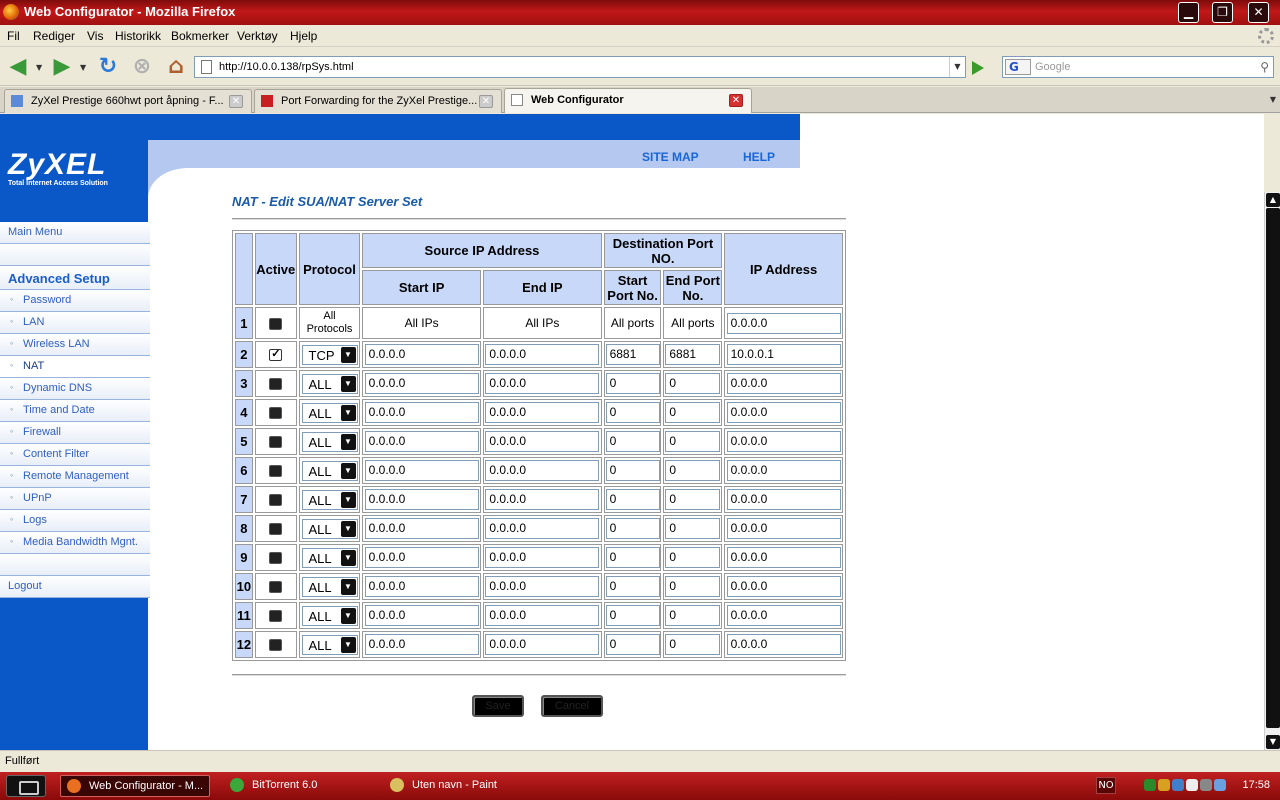 The width and height of the screenshot is (1280, 800). I want to click on search-icon: ⚲, so click(1264, 67).